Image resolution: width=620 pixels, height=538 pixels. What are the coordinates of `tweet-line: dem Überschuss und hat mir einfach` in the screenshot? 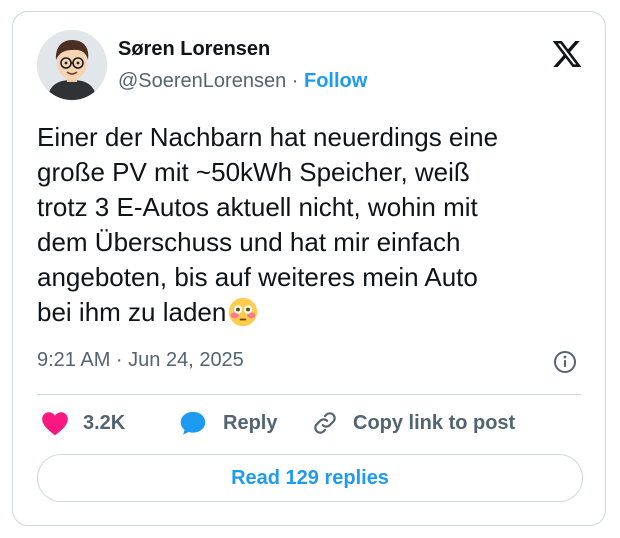 It's located at (249, 242).